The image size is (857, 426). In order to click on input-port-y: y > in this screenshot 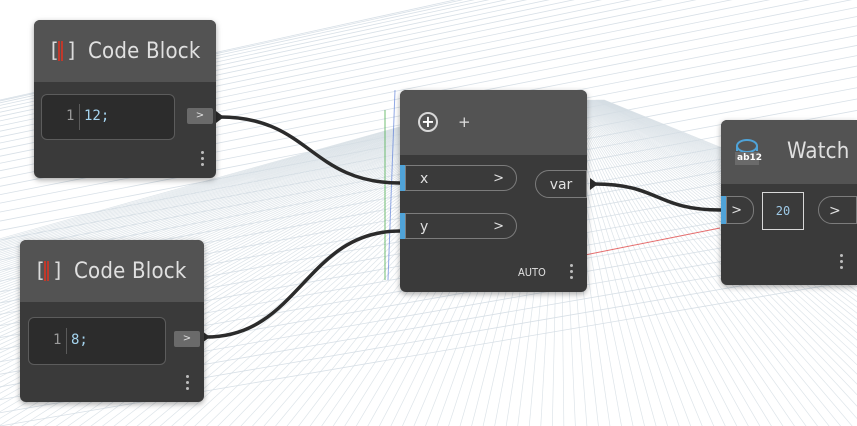, I will do `click(461, 226)`.